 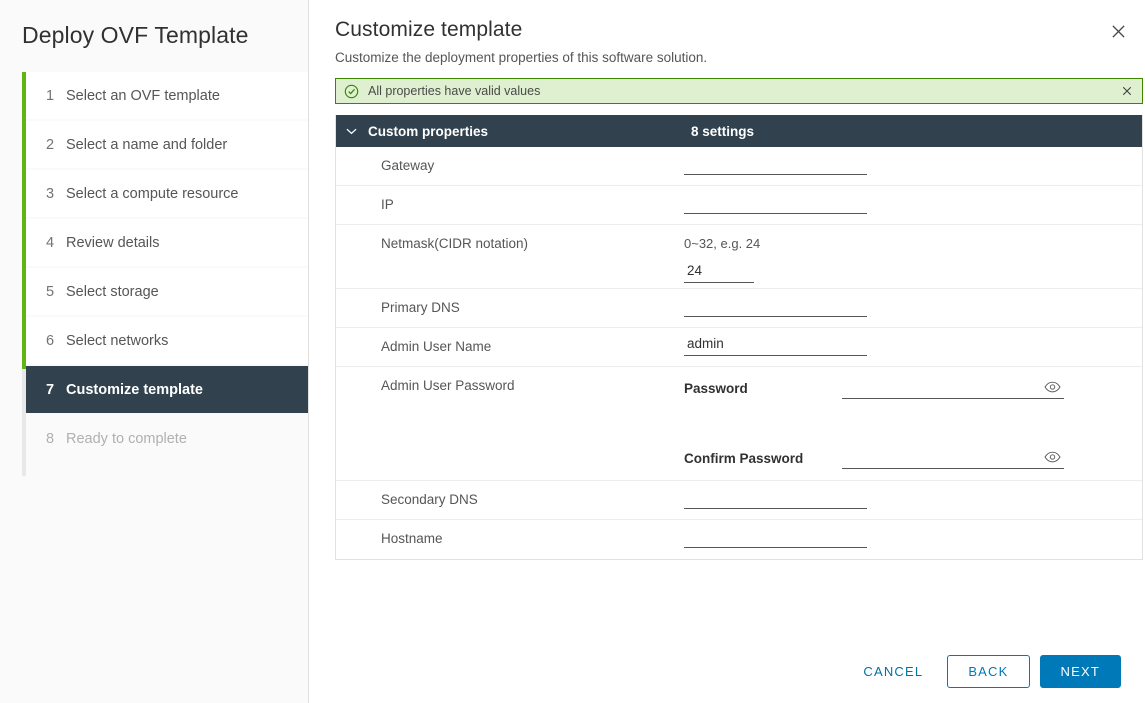 I want to click on page-title: Customize template, so click(x=429, y=29).